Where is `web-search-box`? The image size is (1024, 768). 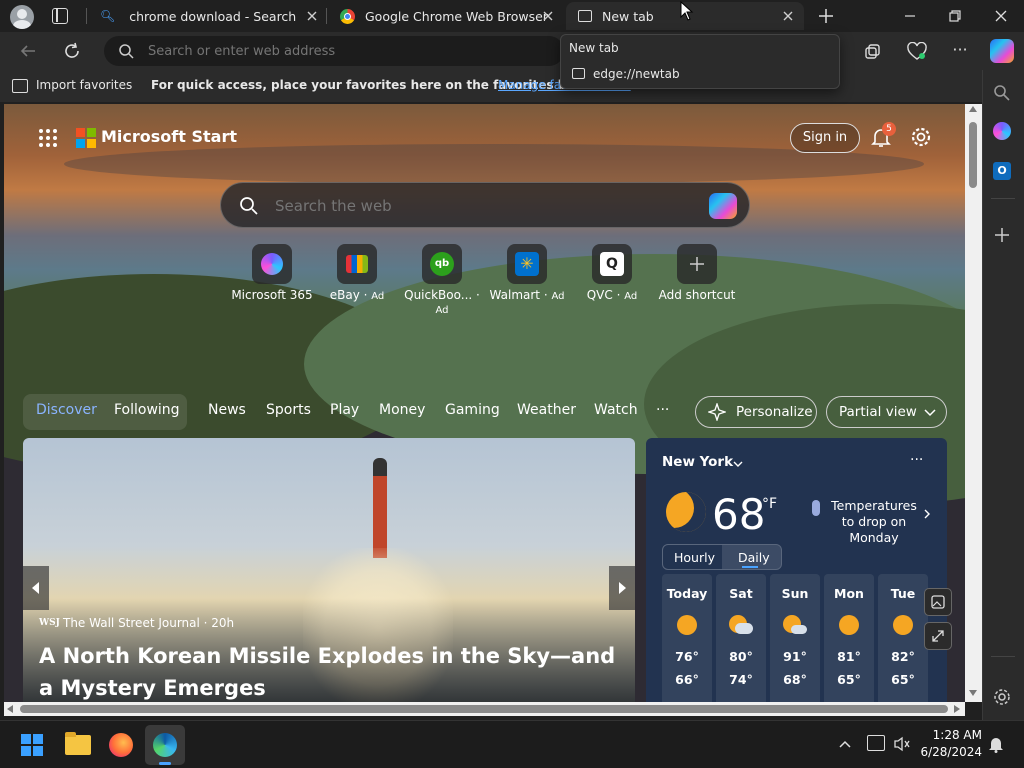
web-search-box is located at coordinates (485, 205).